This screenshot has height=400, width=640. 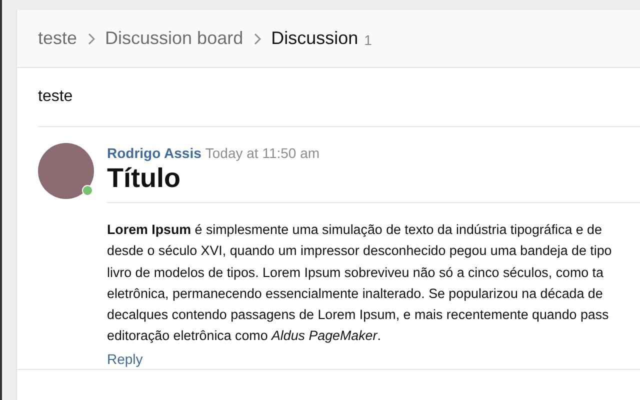 What do you see at coordinates (355, 273) in the screenshot?
I see `post-text-line: livro de modelos de tipos. Lorem Ipsum sobreviveu não só a cinco séculos, como ta` at bounding box center [355, 273].